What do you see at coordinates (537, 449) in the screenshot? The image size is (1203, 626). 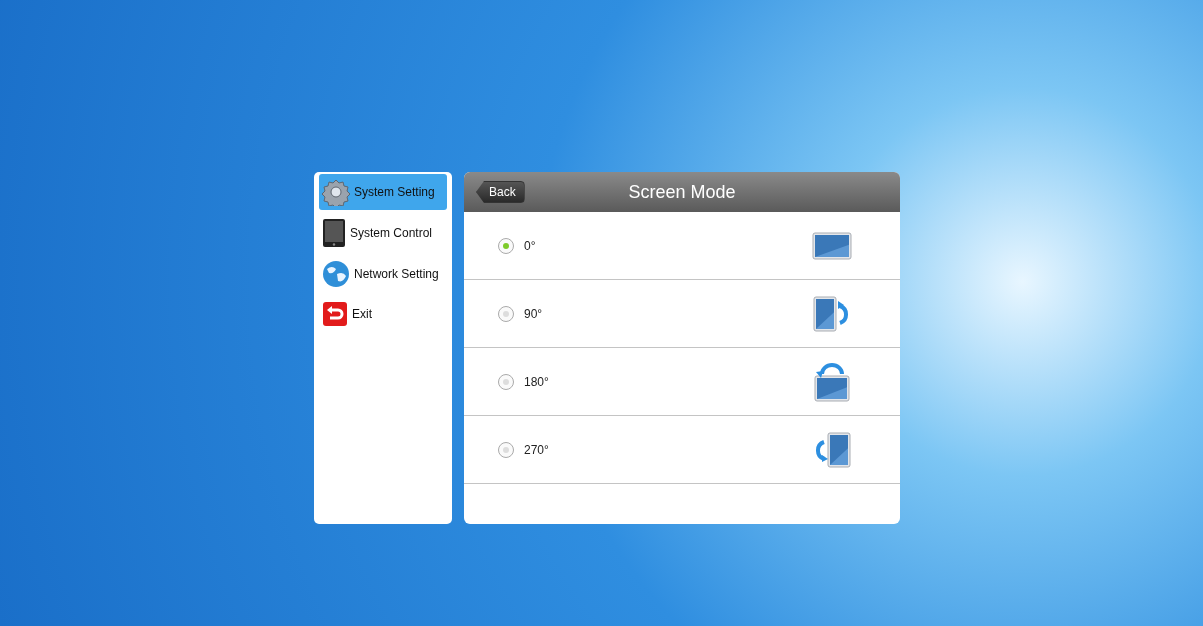 I see `option-label: 270°` at bounding box center [537, 449].